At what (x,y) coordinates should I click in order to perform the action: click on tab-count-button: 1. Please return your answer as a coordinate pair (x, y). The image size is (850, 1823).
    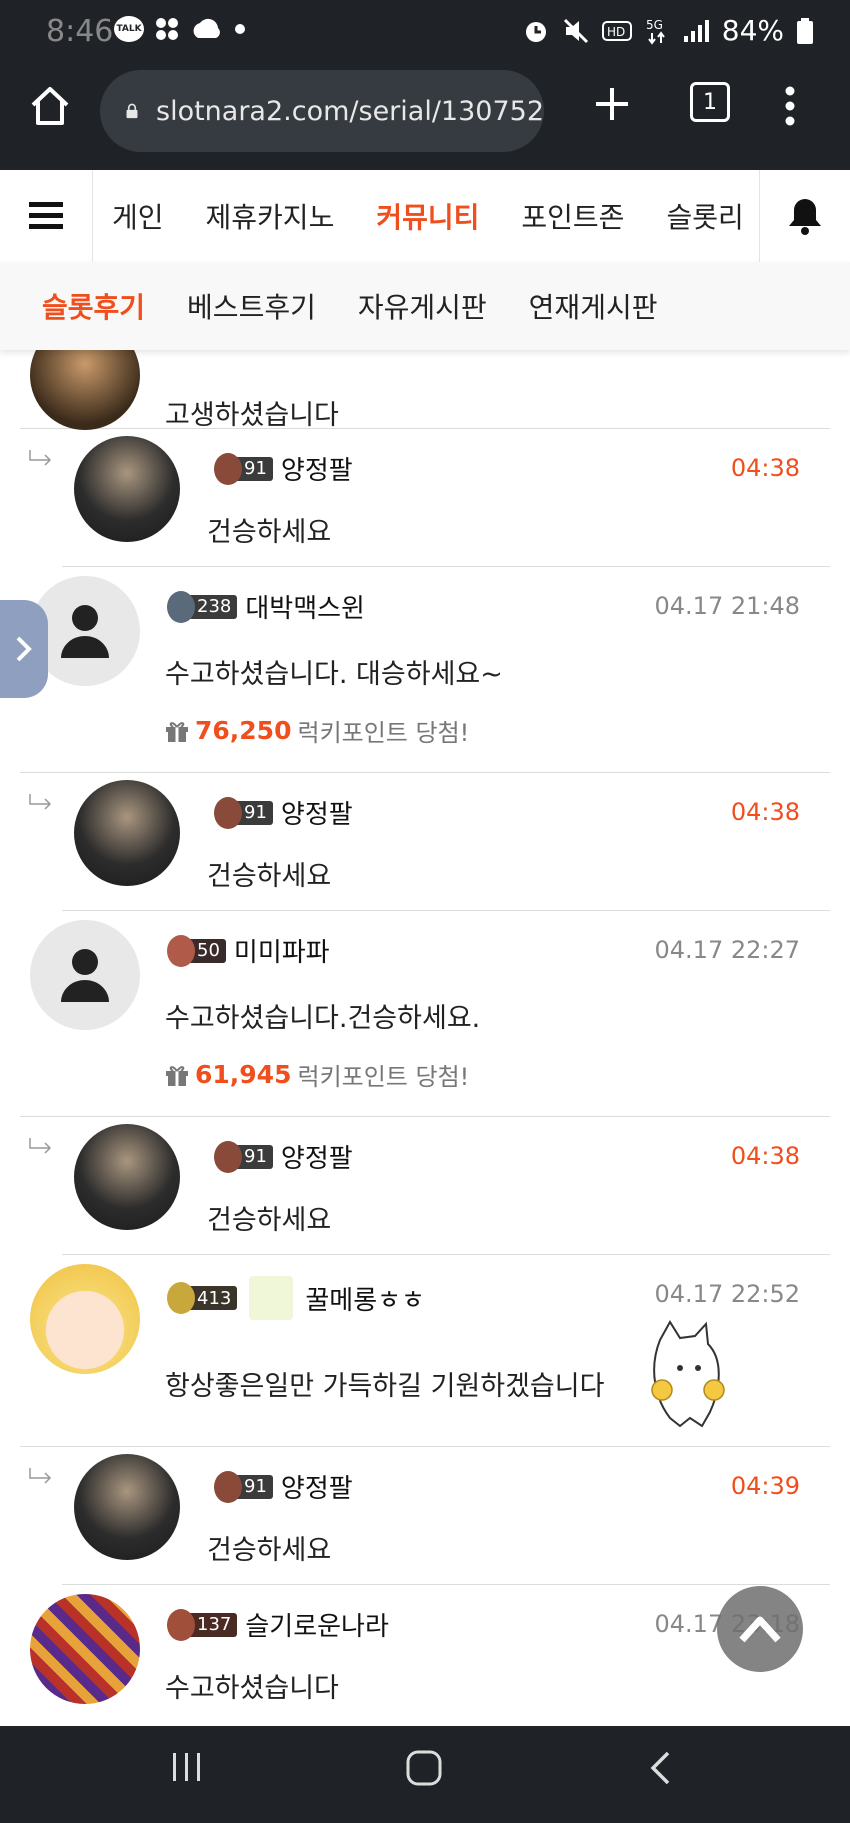
    Looking at the image, I should click on (710, 102).